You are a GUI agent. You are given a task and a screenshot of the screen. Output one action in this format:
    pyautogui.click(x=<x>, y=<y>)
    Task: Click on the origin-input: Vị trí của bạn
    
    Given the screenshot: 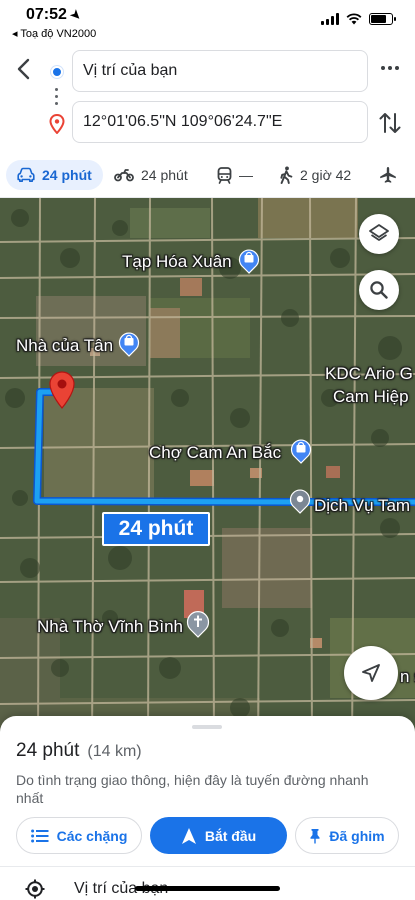 What is the action you would take?
    pyautogui.click(x=220, y=71)
    